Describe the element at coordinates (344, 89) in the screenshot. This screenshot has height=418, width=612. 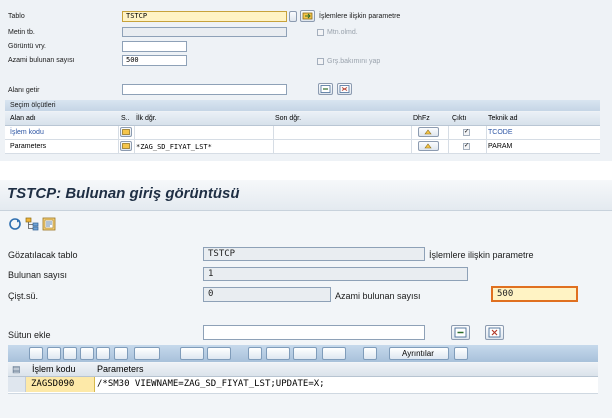
I see `remove-field-icon` at that location.